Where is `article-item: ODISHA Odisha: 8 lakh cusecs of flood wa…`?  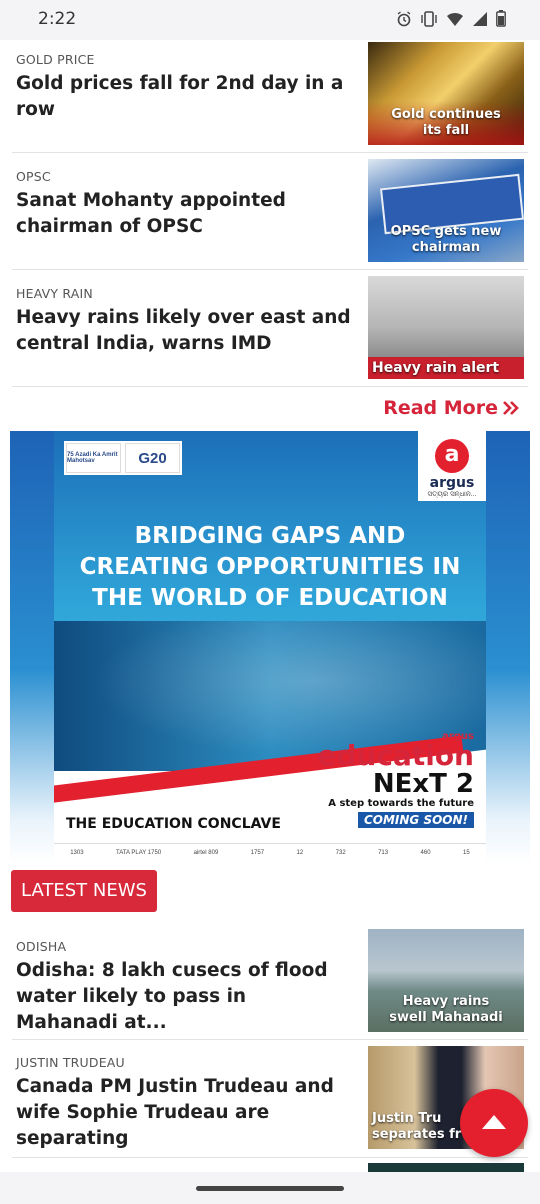
article-item: ODISHA Odisha: 8 lakh cusecs of flood wa… is located at coordinates (270, 981).